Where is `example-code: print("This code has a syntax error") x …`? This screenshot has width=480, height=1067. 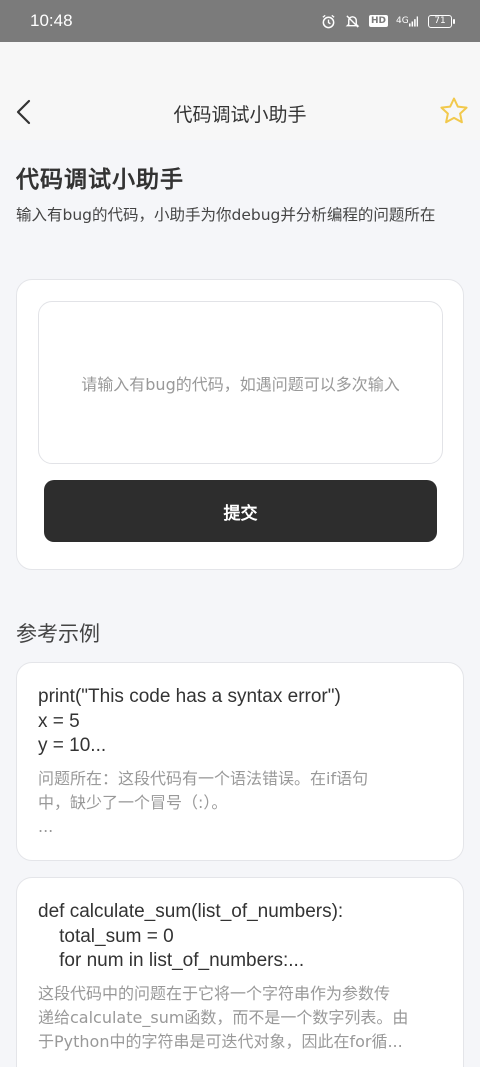 example-code: print("This code has a syntax error") x … is located at coordinates (189, 721).